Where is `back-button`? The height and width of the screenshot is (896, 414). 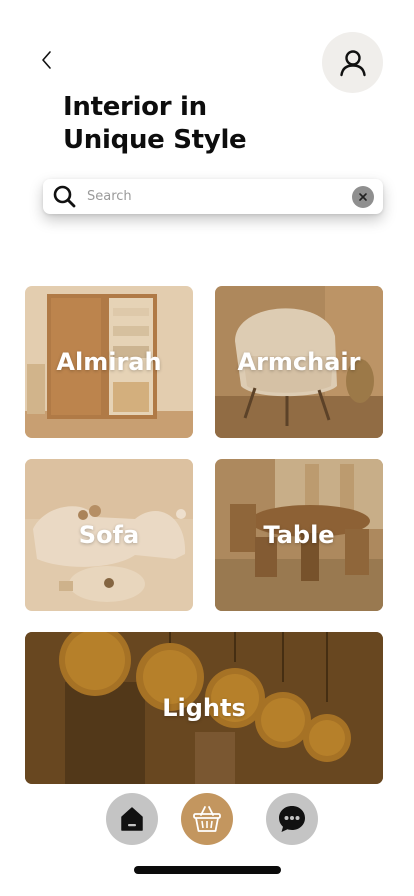
back-button is located at coordinates (47, 60).